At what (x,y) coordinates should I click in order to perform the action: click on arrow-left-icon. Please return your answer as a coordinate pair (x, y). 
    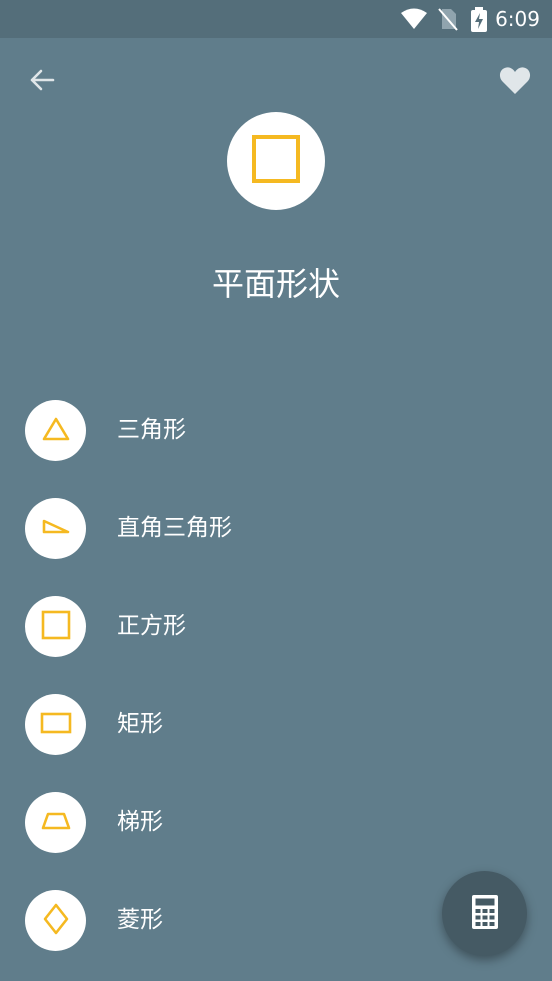
    Looking at the image, I should click on (42, 82).